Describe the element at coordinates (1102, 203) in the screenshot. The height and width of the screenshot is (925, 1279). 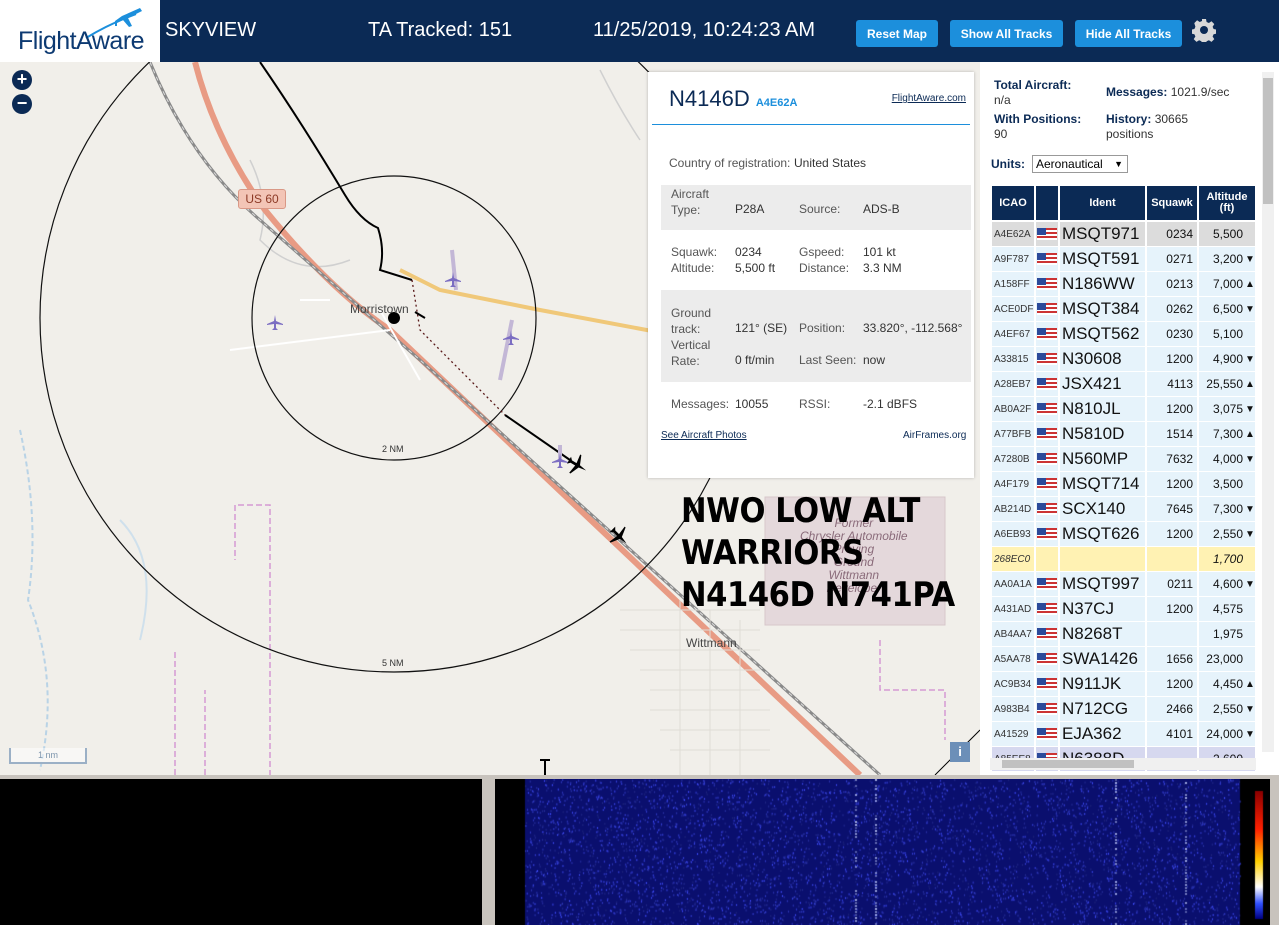
I see `col-ident: Ident` at that location.